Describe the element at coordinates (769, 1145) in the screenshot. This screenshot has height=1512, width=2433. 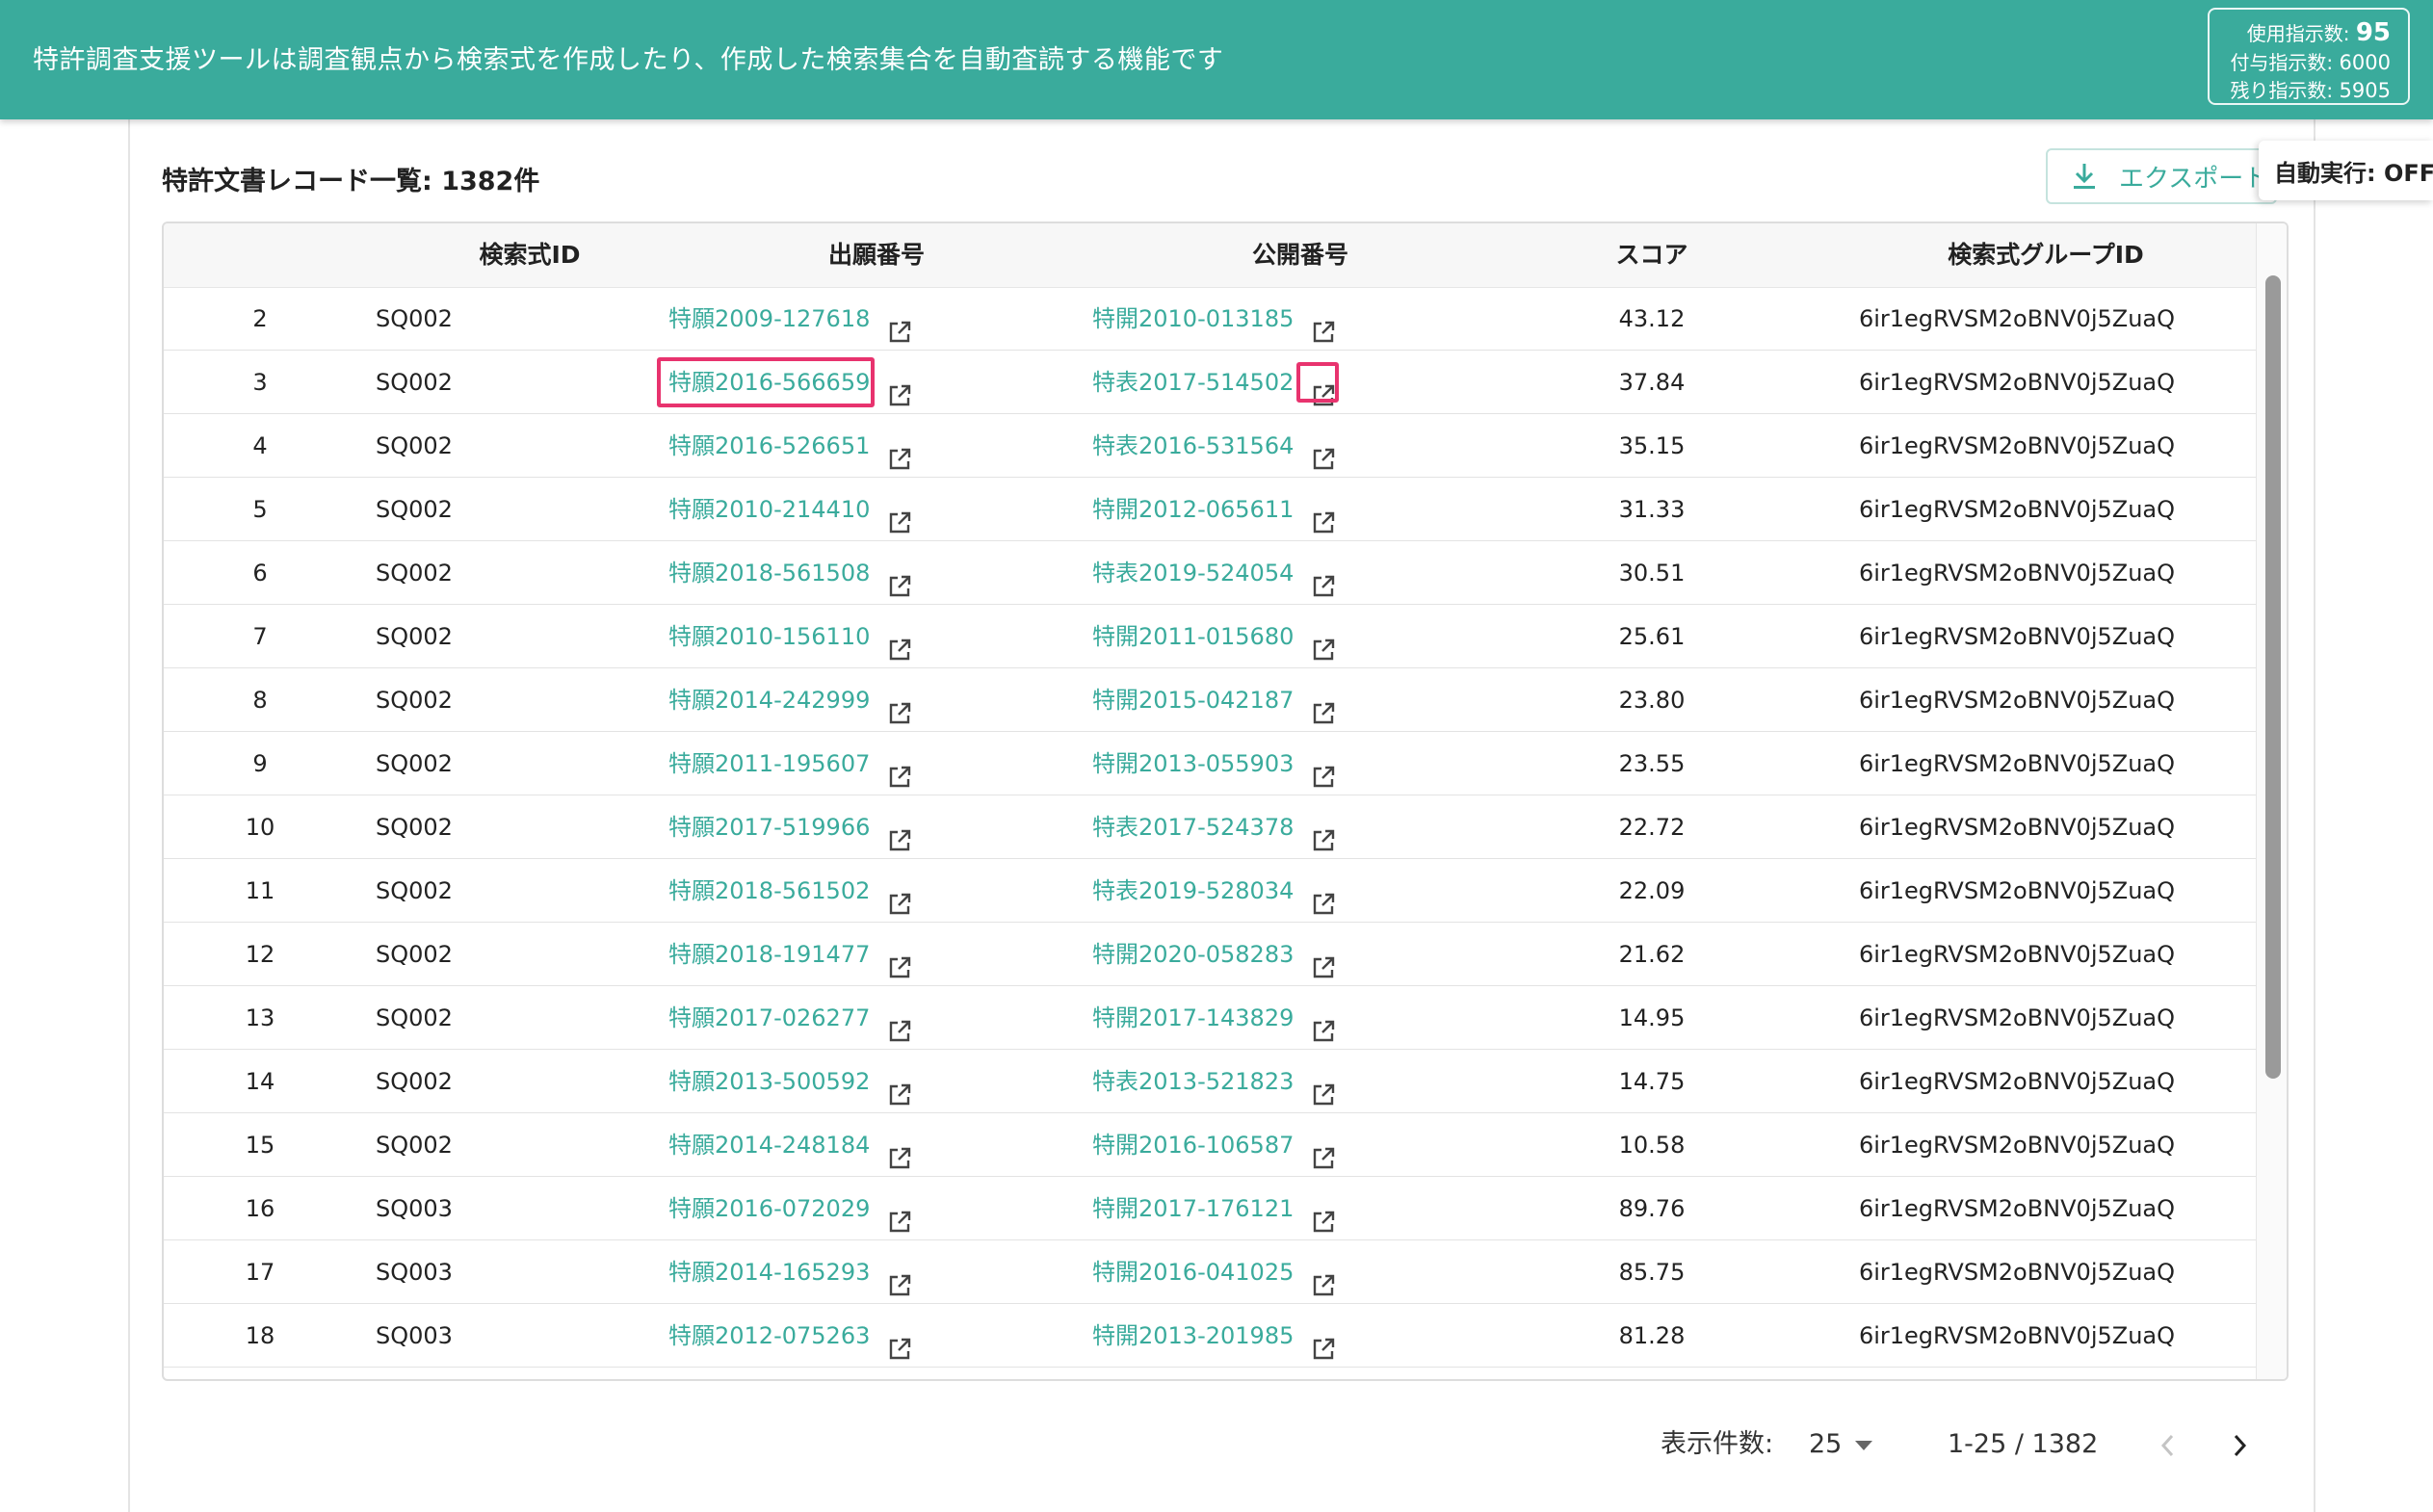
I see `application-no-link: 特願2014-248184` at that location.